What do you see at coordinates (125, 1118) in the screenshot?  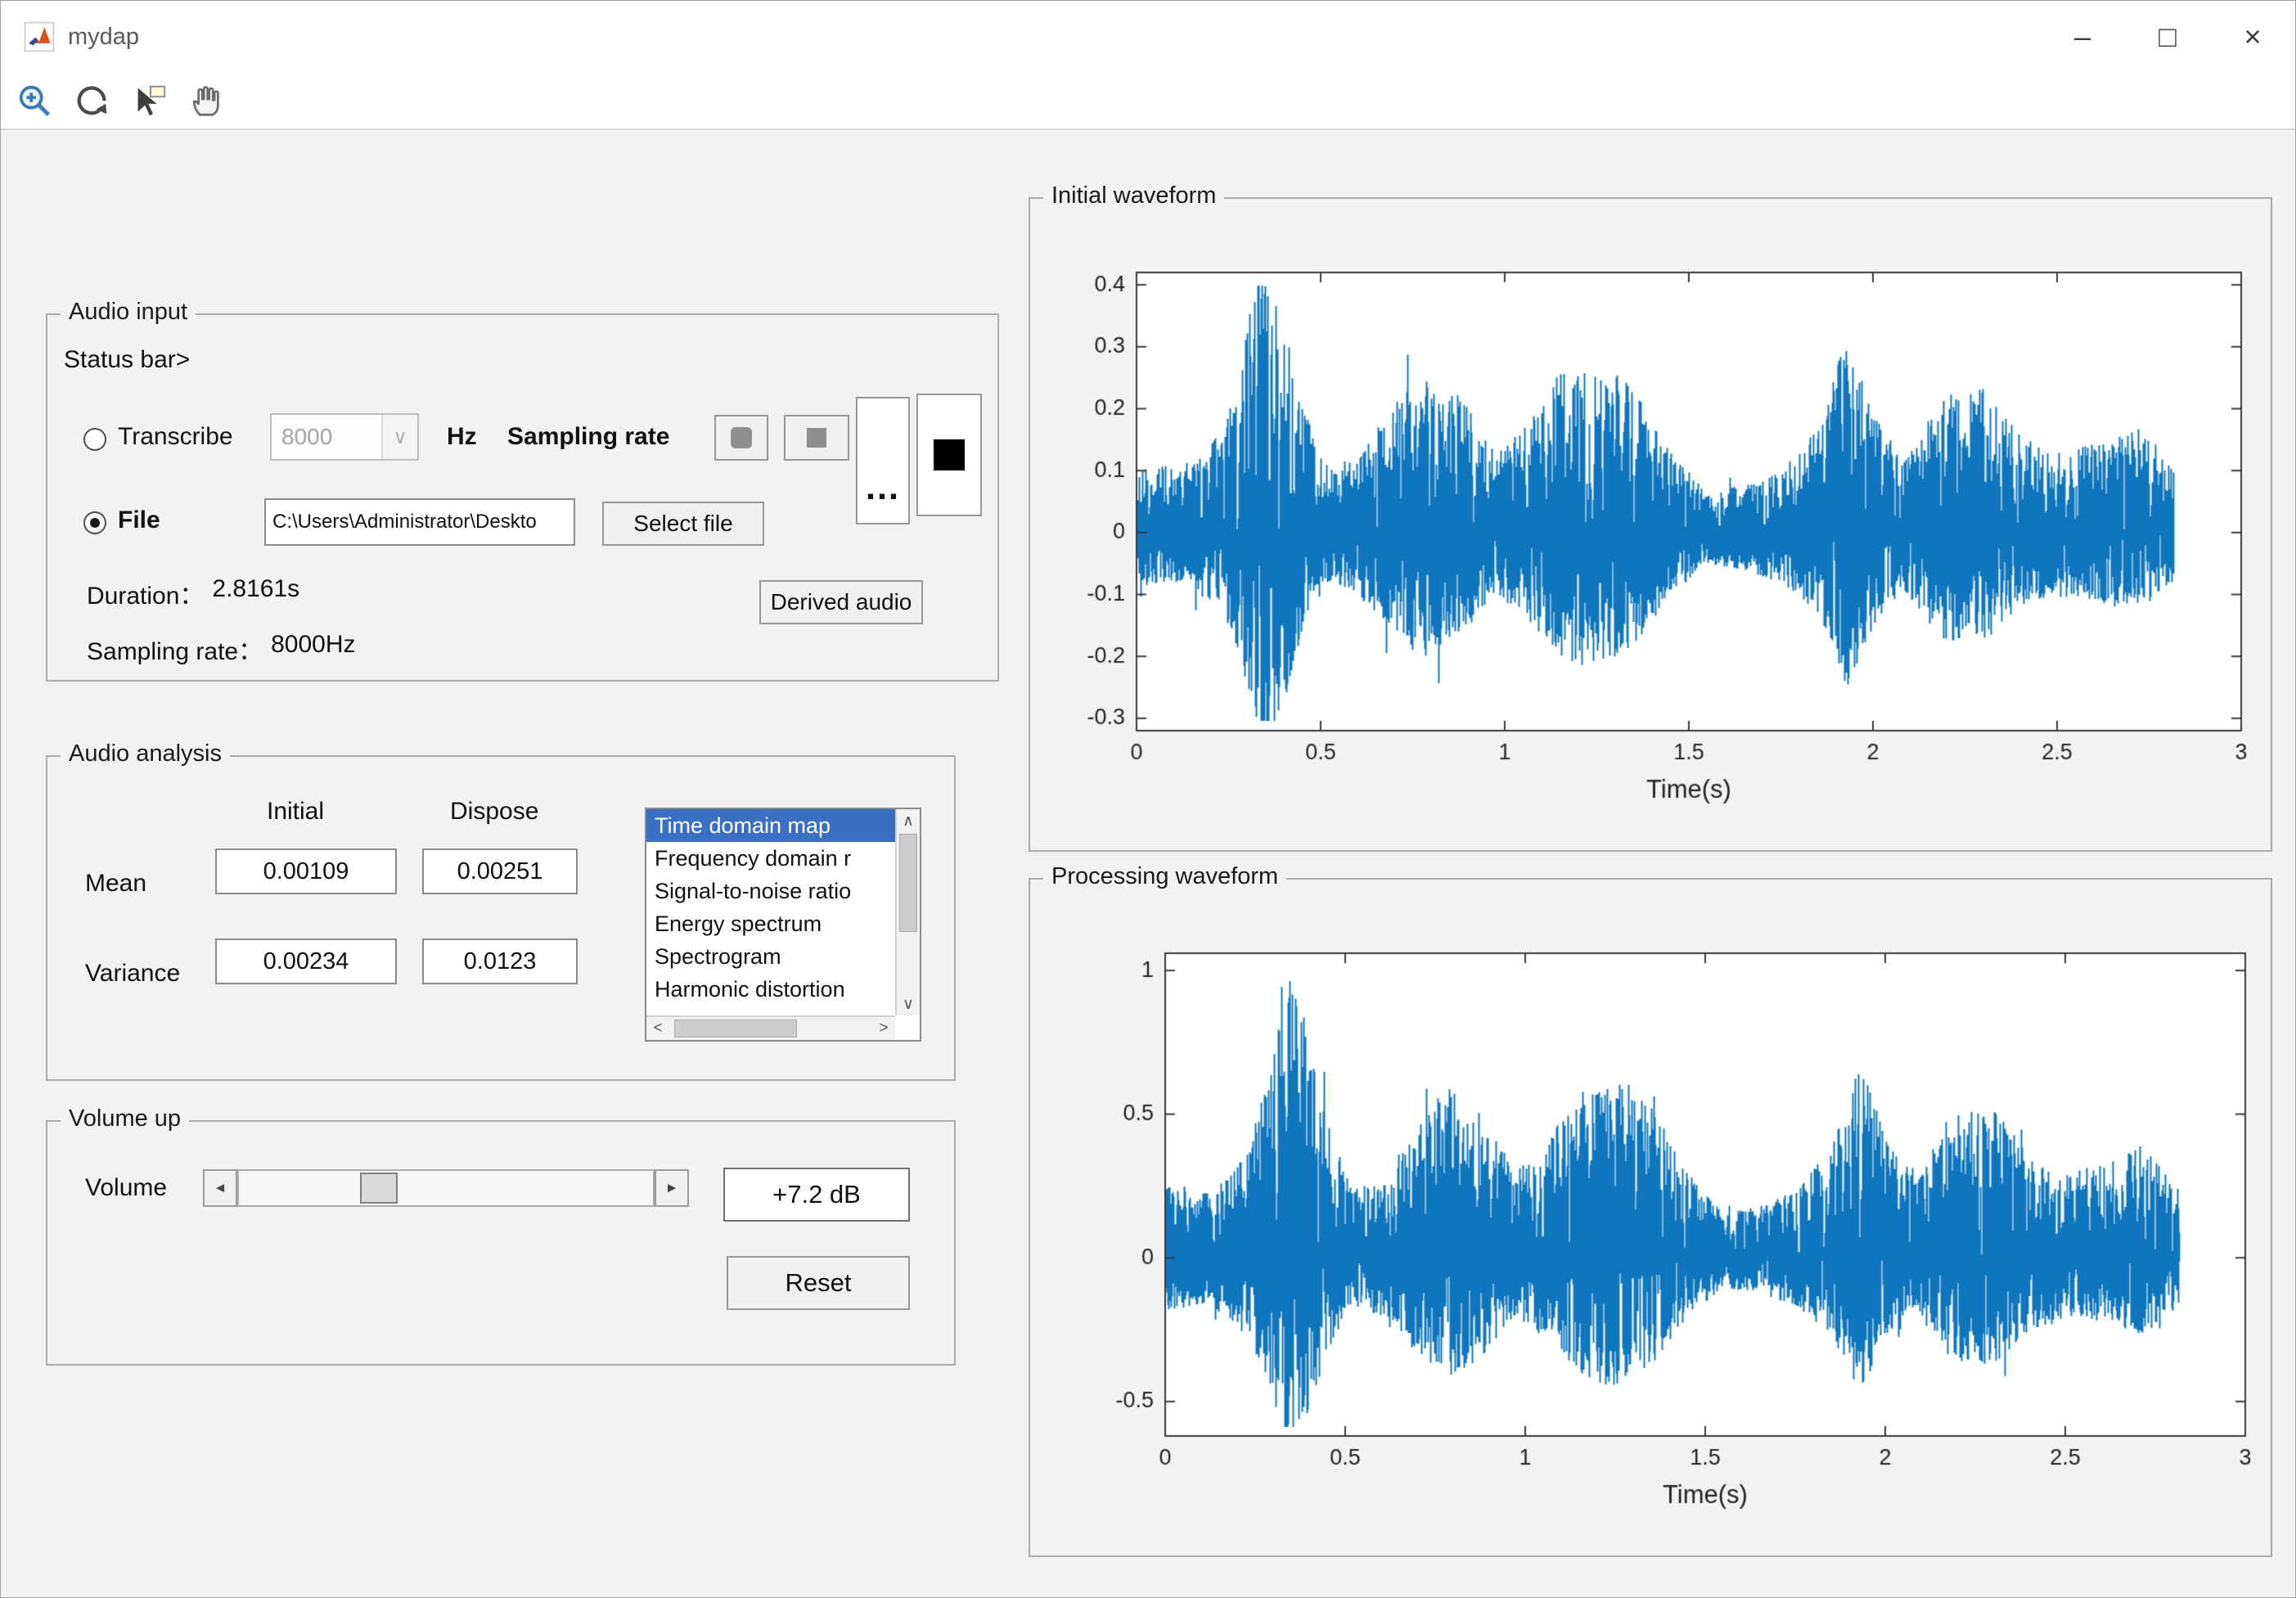 I see `volume-legend: Volume up` at bounding box center [125, 1118].